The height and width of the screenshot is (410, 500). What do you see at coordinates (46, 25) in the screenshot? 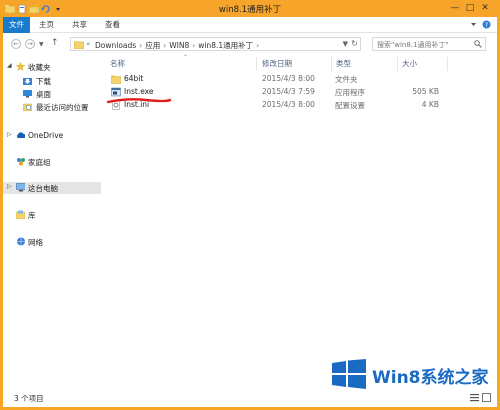
I see `tab-home: 主页` at bounding box center [46, 25].